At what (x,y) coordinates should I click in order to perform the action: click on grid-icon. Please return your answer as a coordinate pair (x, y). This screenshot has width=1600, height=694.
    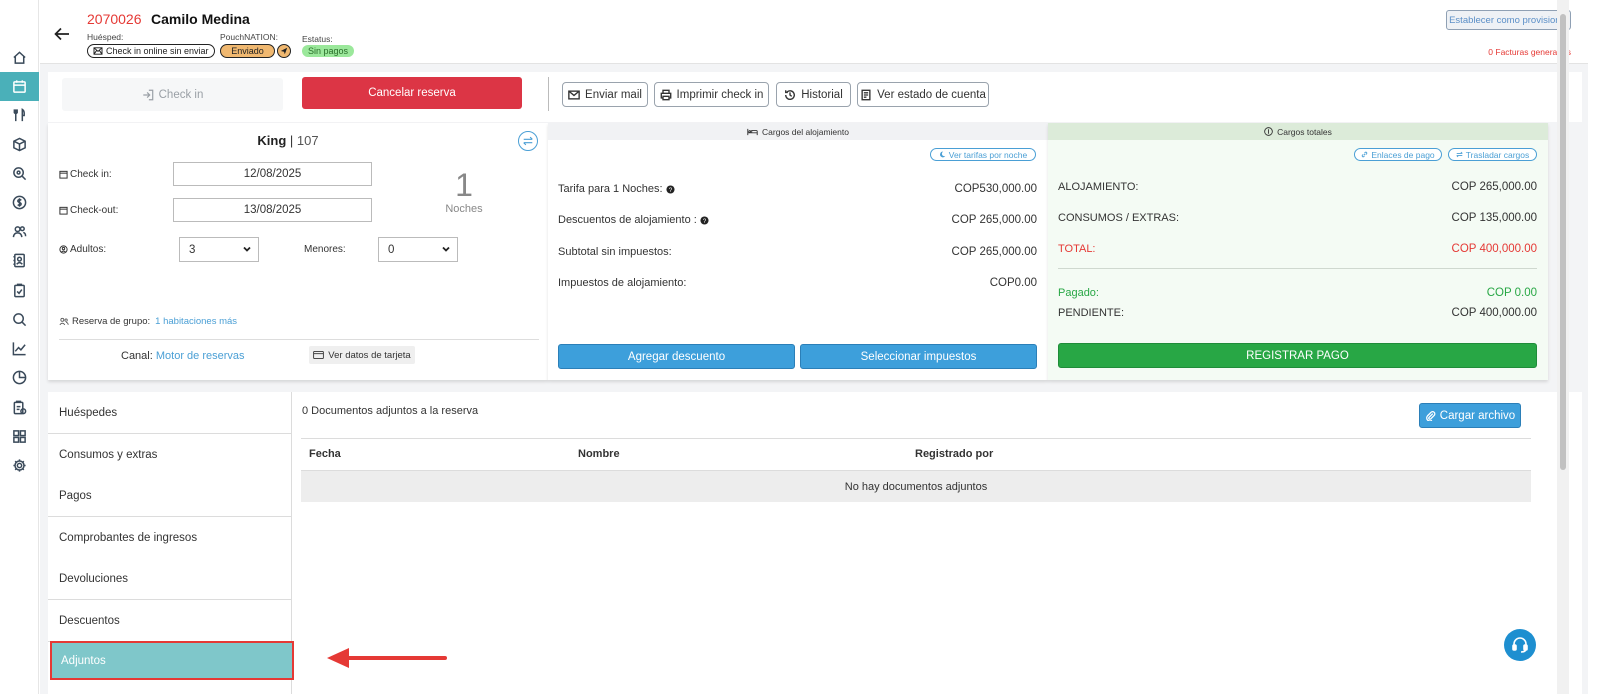
    Looking at the image, I should click on (19, 436).